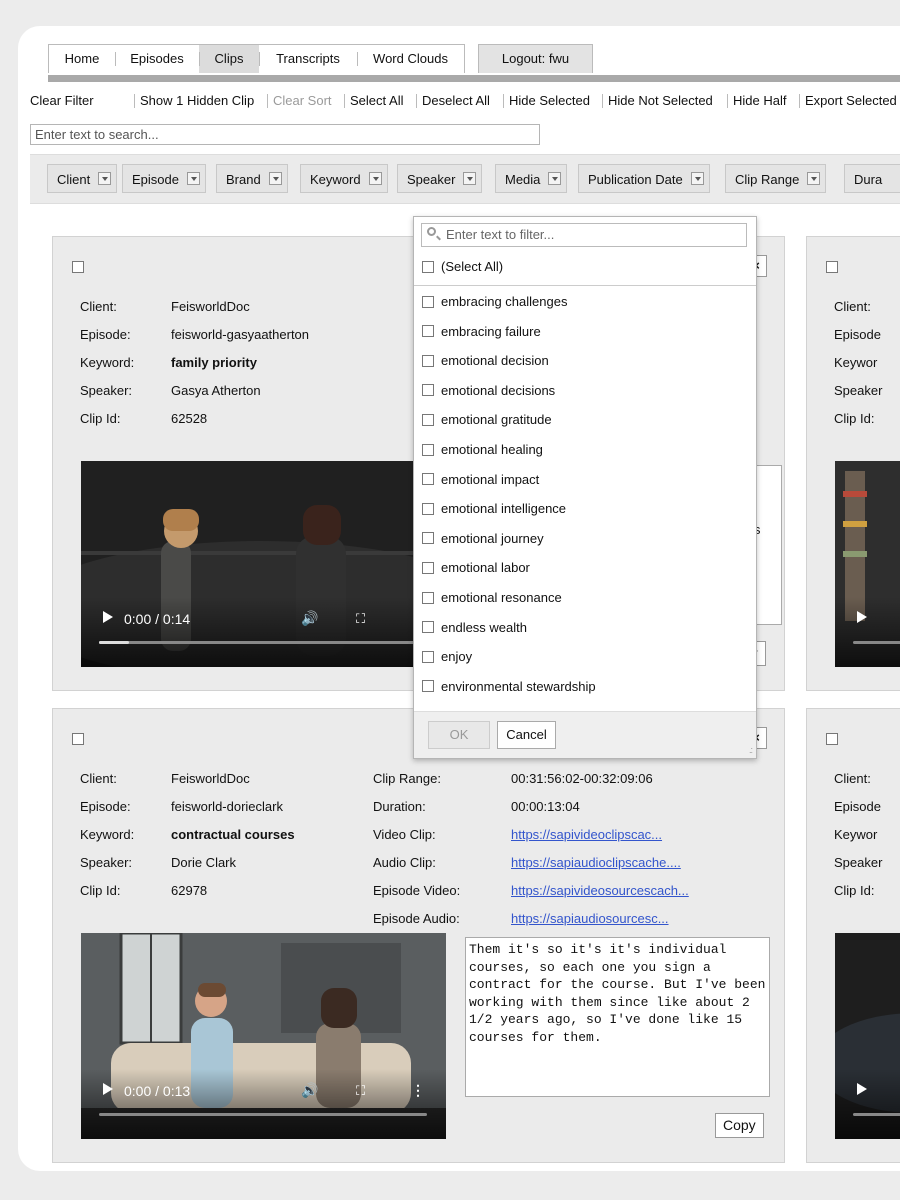  Describe the element at coordinates (531, 178) in the screenshot. I see `filter-media: Media` at that location.